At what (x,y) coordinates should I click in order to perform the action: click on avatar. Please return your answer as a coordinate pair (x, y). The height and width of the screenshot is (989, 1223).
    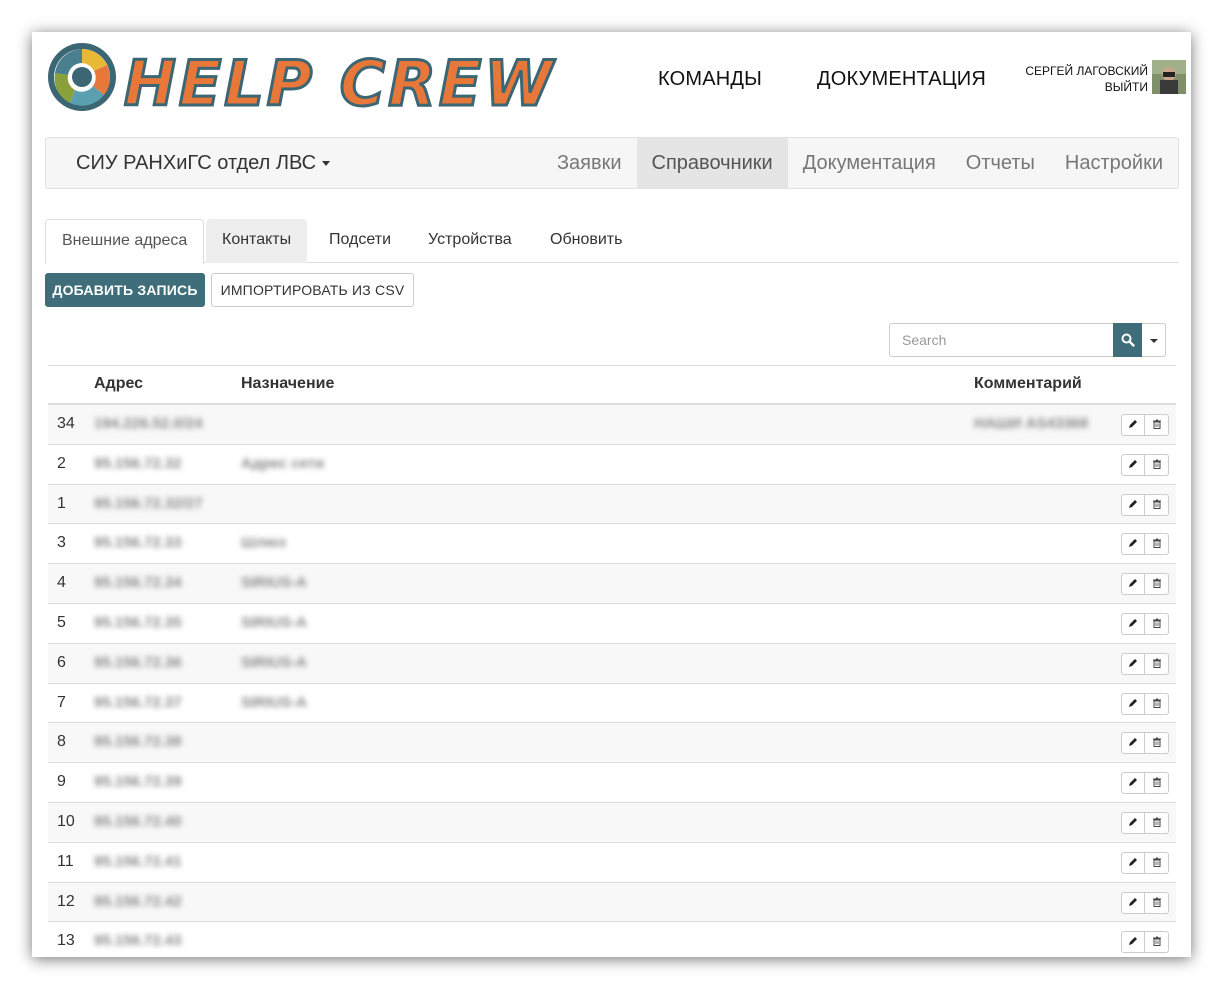
    Looking at the image, I should click on (1169, 77).